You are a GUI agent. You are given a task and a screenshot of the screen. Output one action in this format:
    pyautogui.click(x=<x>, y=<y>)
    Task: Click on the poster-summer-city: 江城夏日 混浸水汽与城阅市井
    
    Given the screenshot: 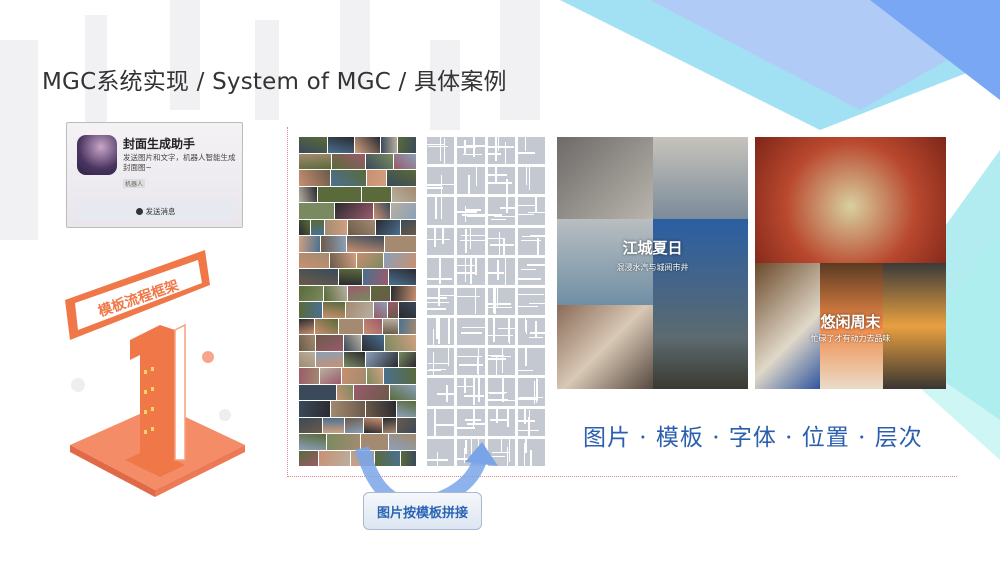 What is the action you would take?
    pyautogui.click(x=652, y=263)
    